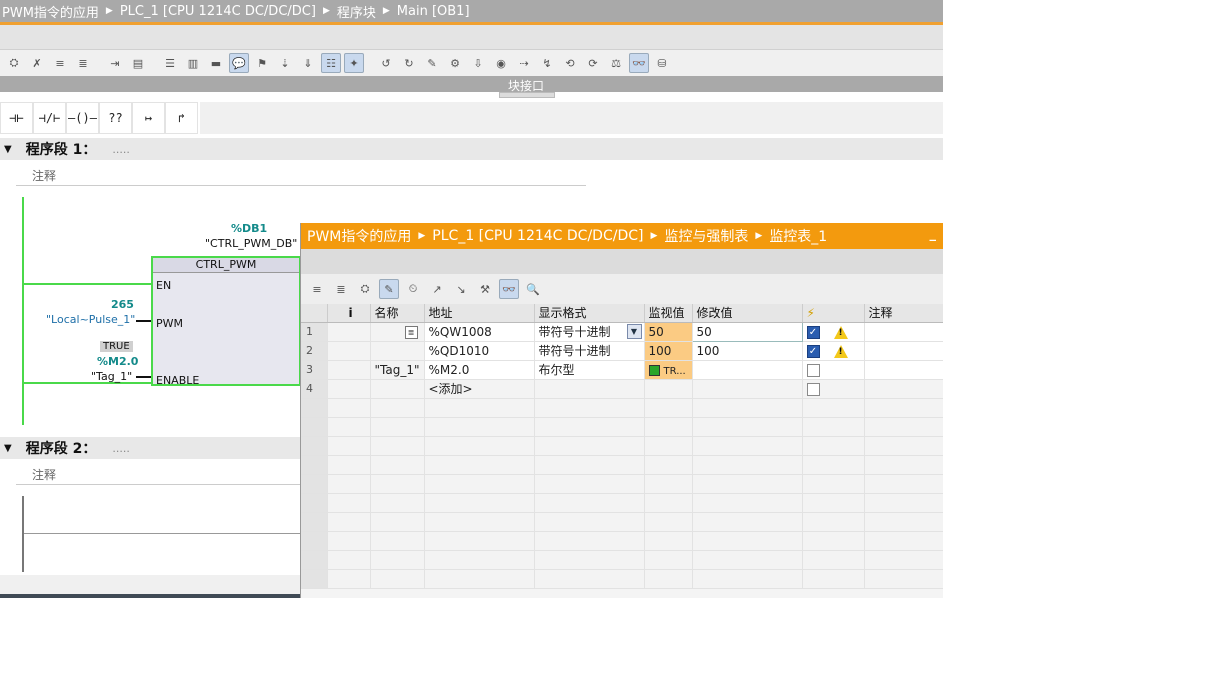 The image size is (1213, 681). I want to click on format-cell, so click(589, 389).